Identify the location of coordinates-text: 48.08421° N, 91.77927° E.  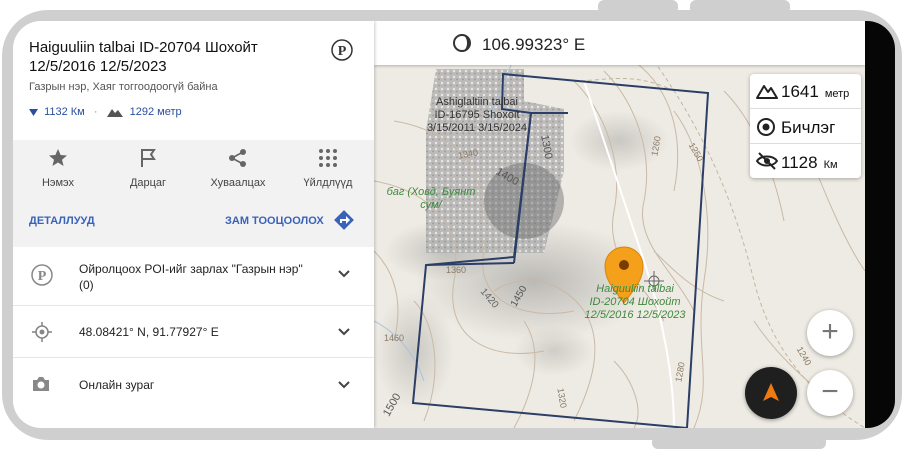
(149, 332).